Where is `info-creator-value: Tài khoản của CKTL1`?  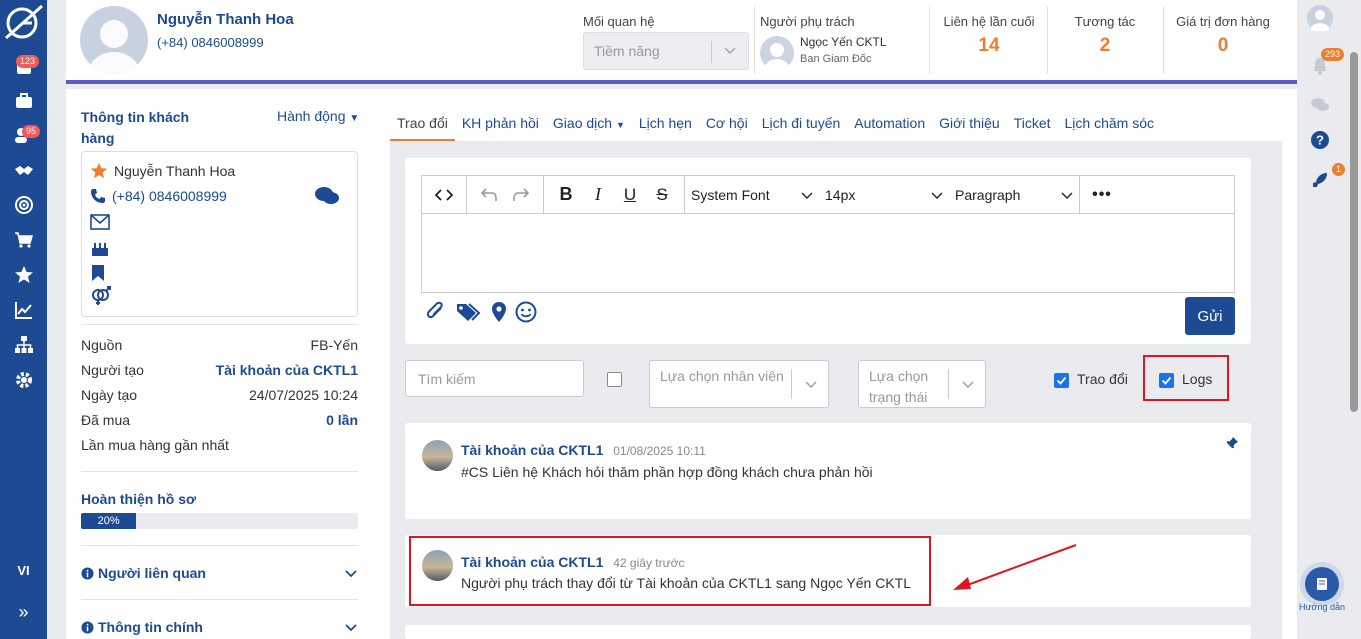 info-creator-value: Tài khoản của CKTL1 is located at coordinates (287, 370).